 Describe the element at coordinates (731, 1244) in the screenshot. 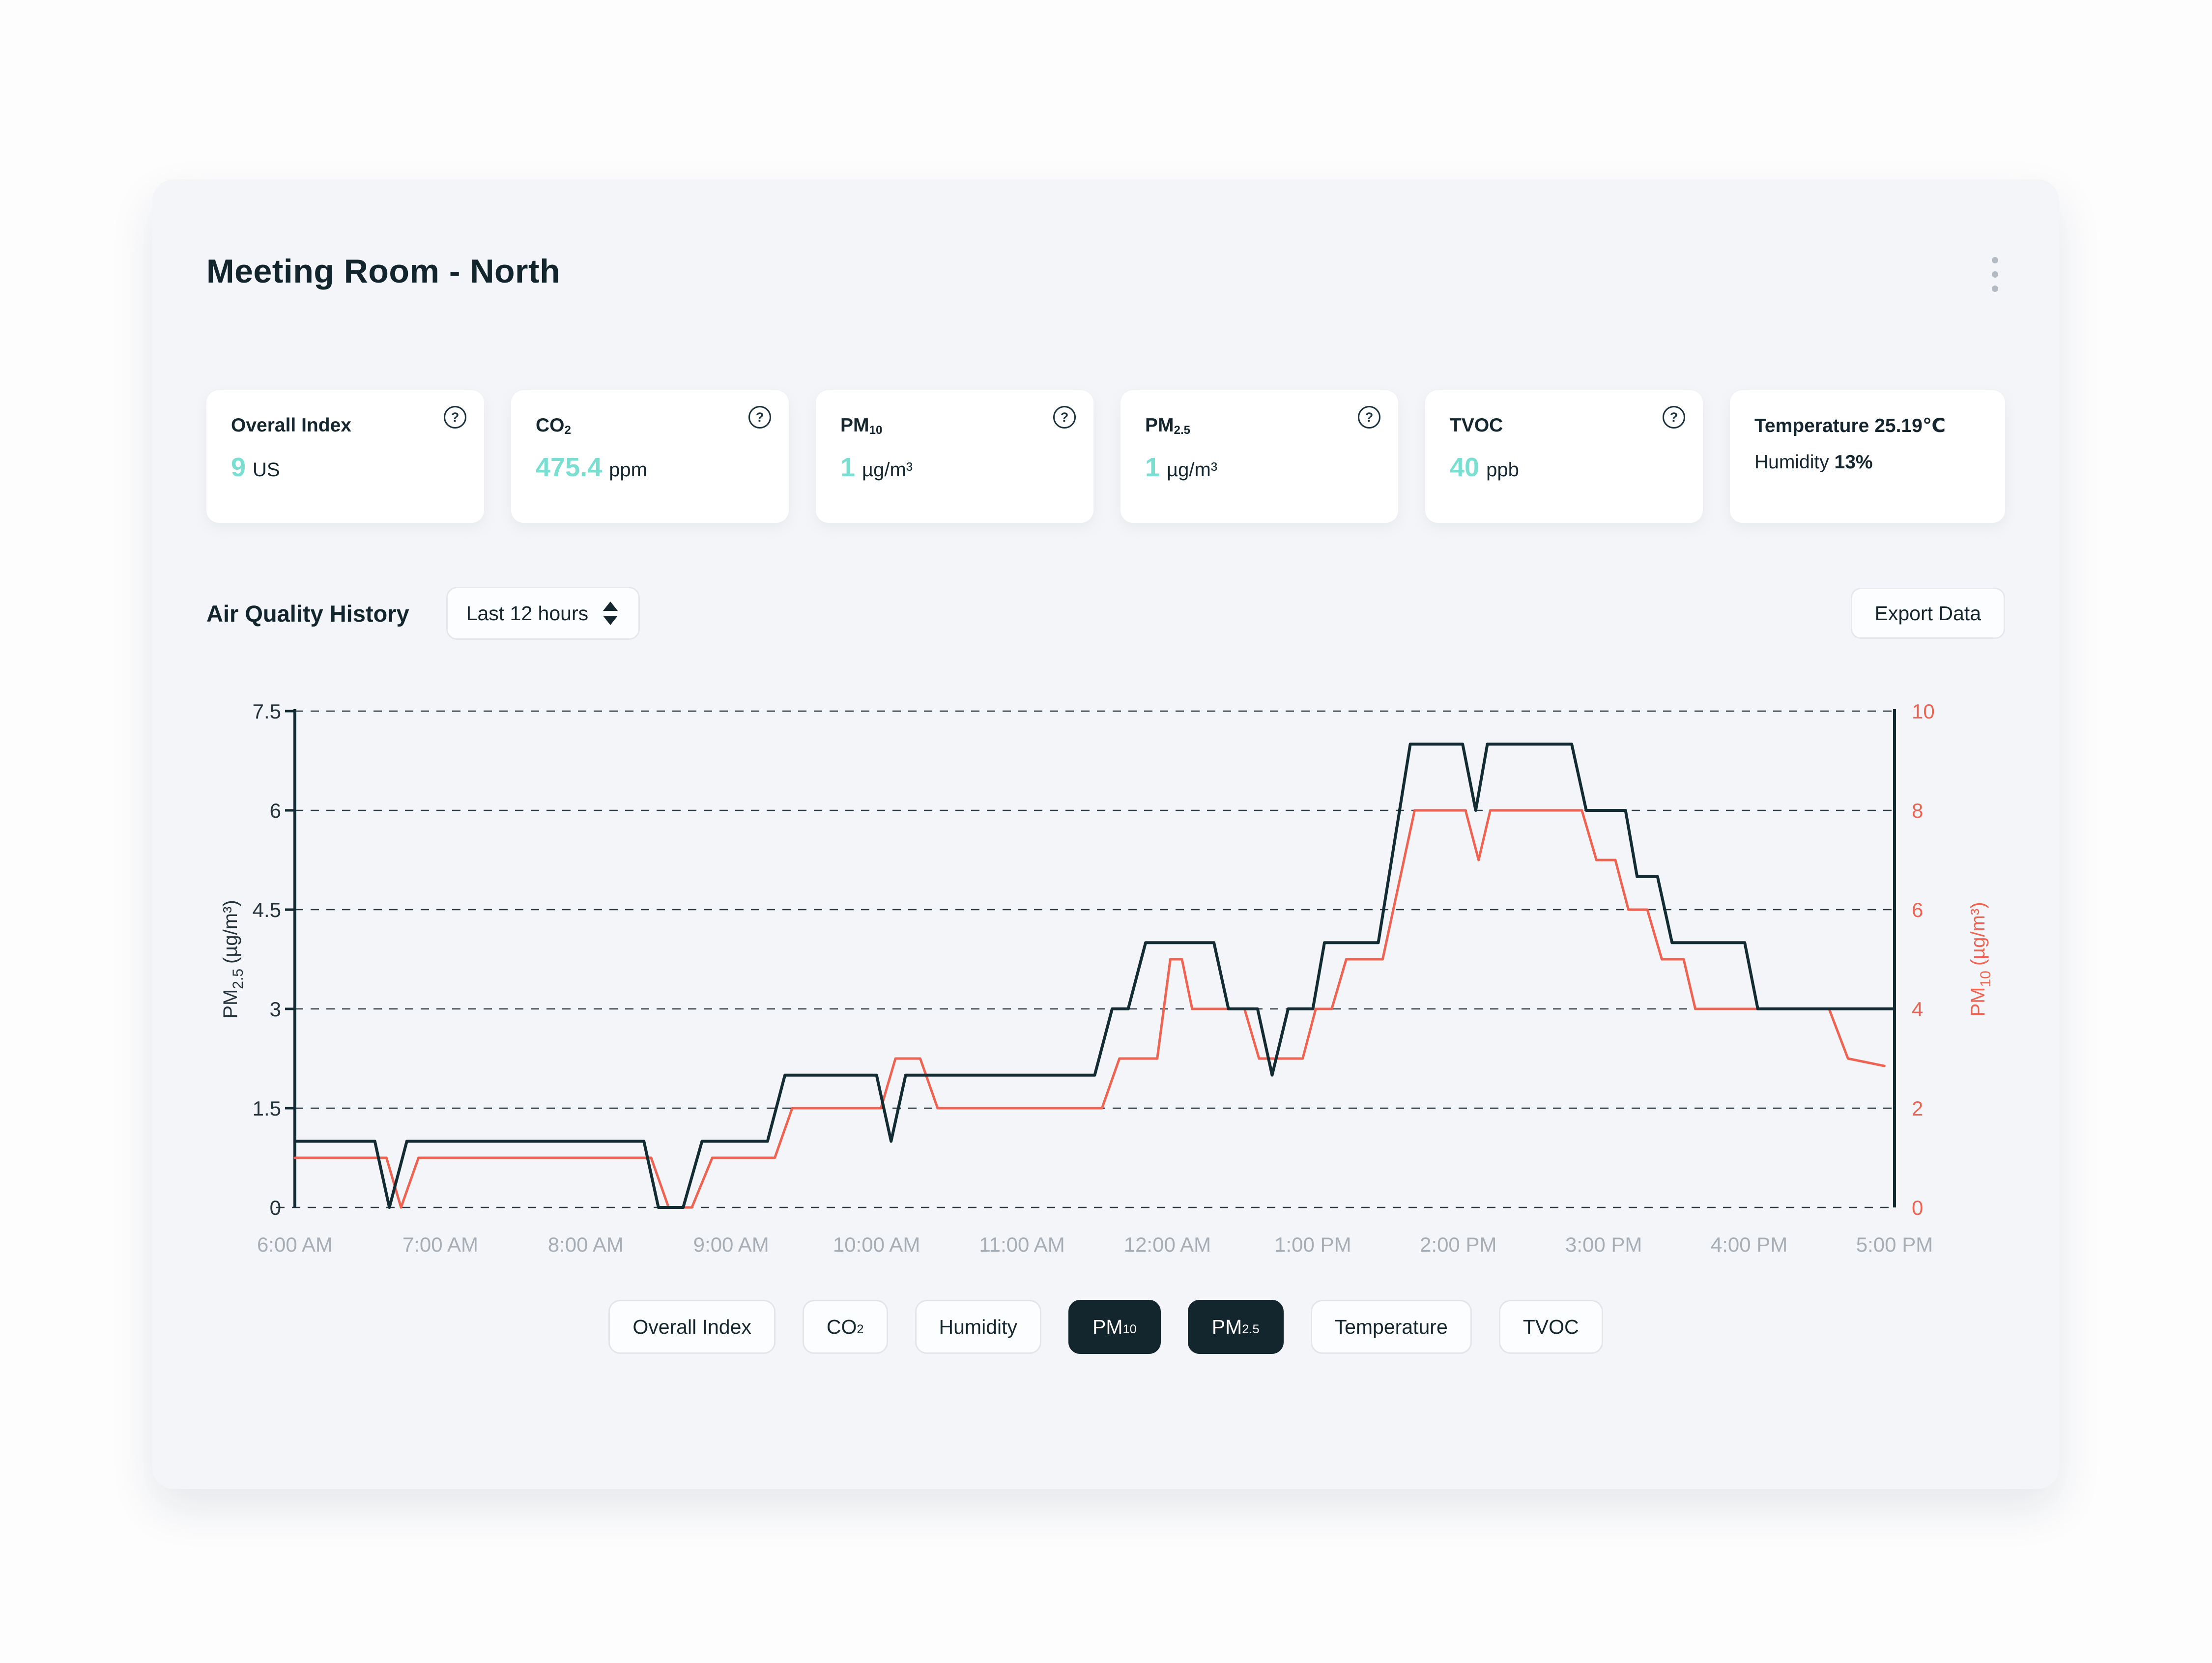

I see `x-tick-label: 9:00 AM` at that location.